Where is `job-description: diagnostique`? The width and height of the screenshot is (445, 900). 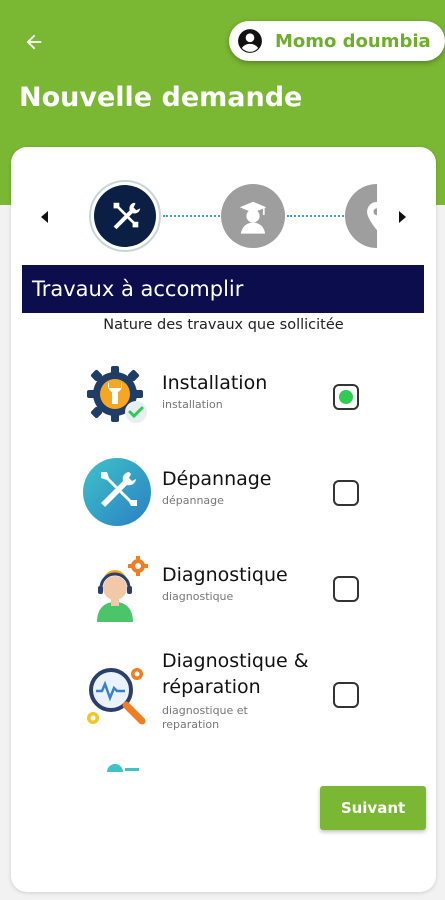
job-description: diagnostique is located at coordinates (198, 596).